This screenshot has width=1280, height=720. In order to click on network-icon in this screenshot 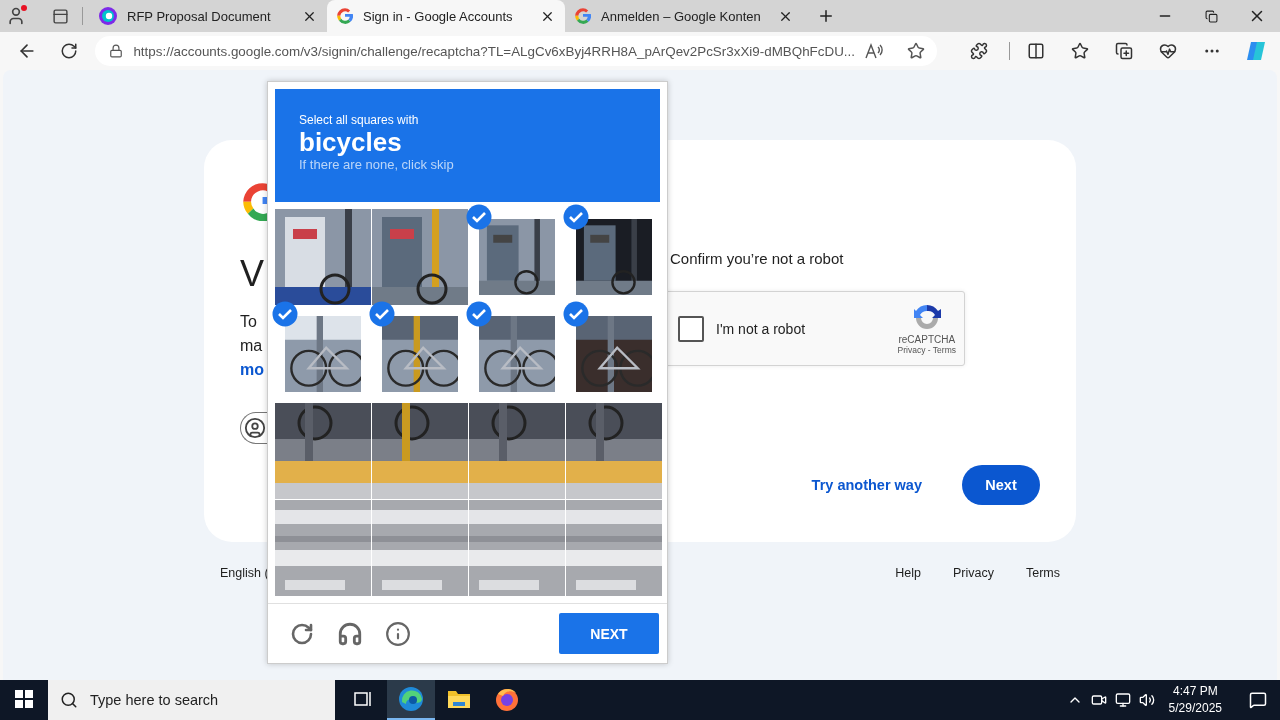, I will do `click(1122, 700)`.